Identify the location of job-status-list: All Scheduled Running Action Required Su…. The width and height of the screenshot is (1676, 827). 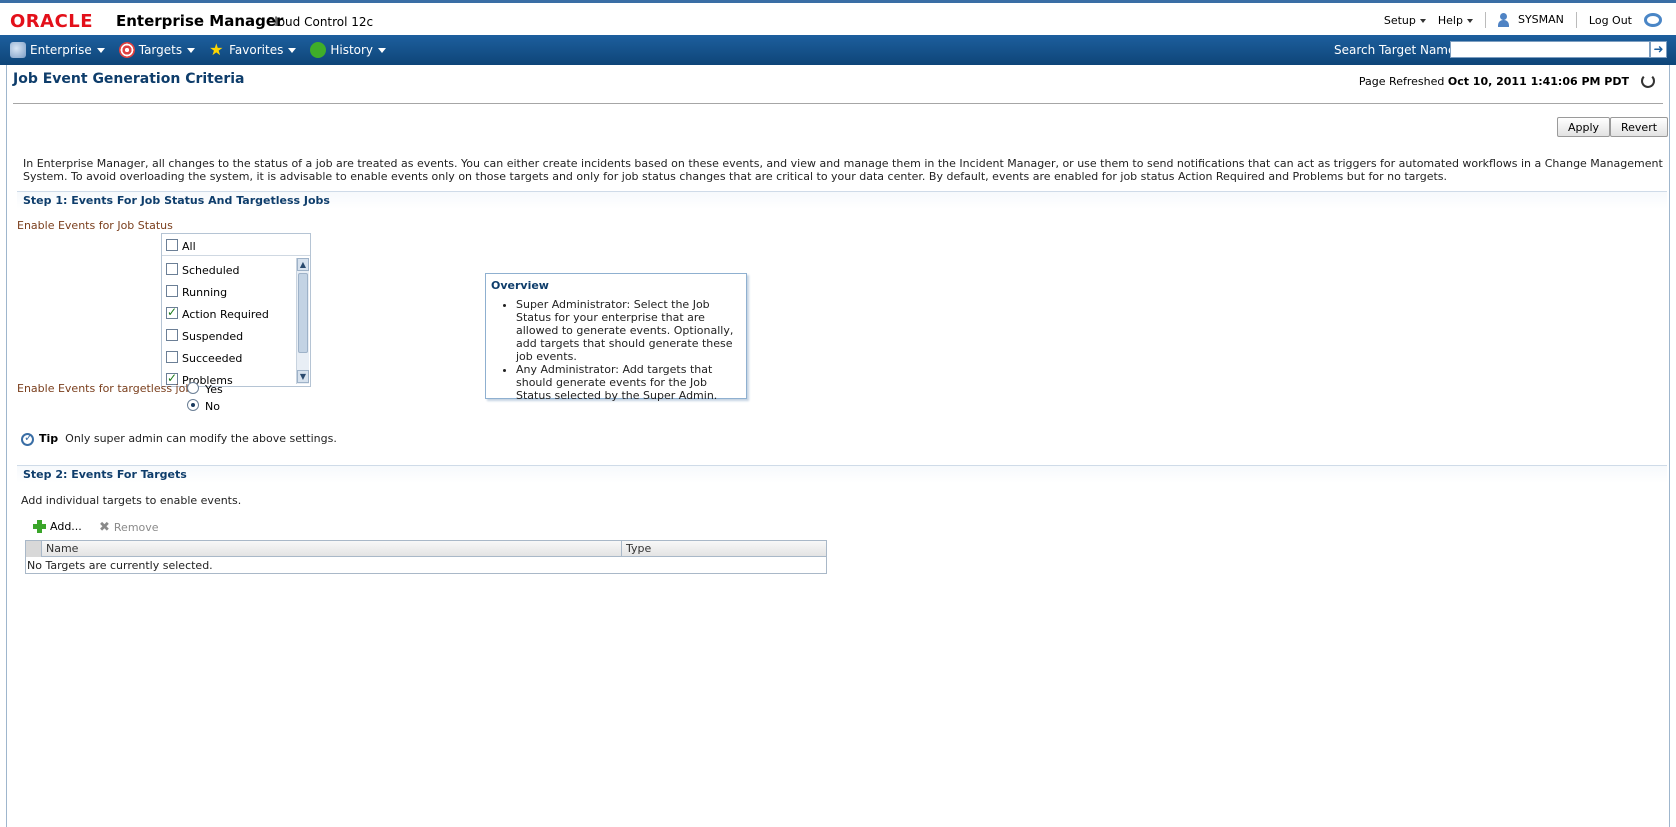
(236, 310).